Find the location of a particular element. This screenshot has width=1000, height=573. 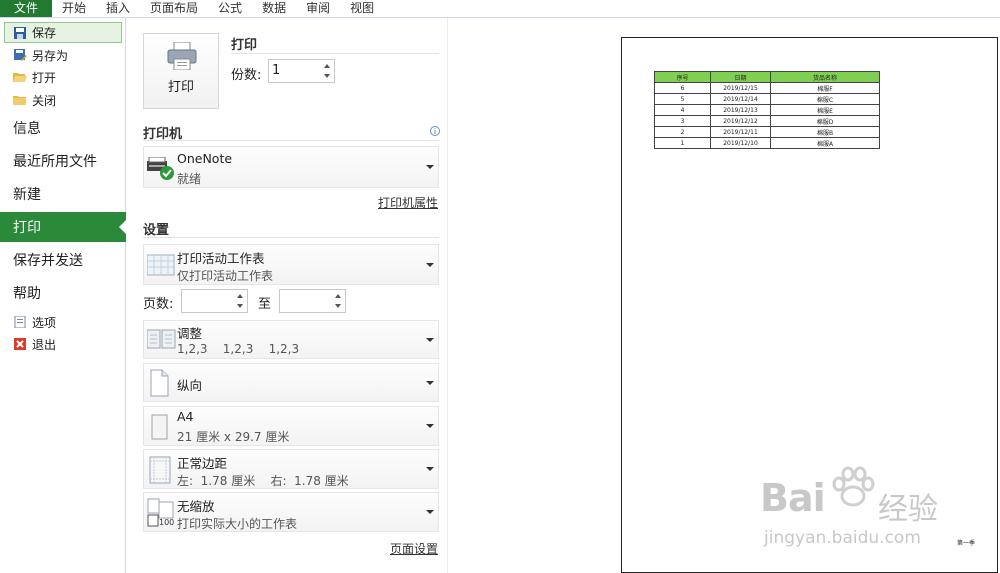

tab-insert: 插入 is located at coordinates (118, 8).